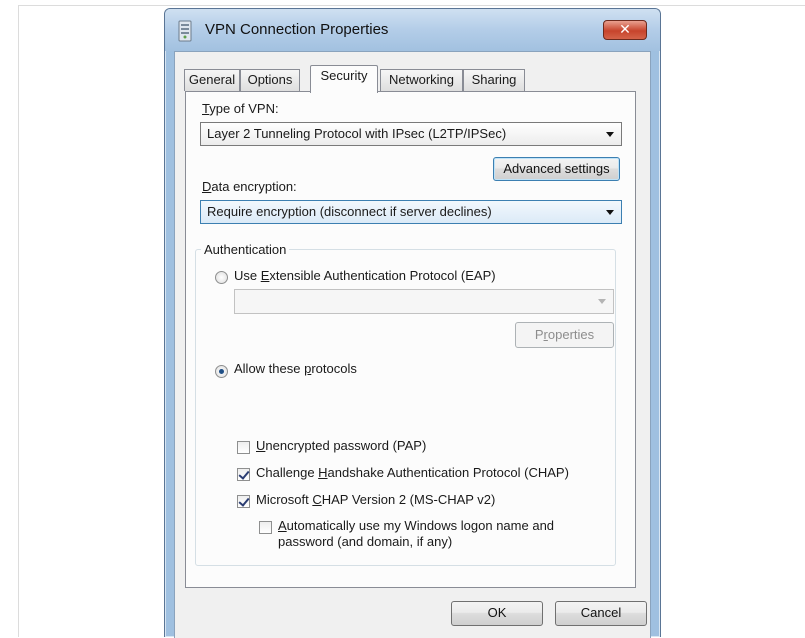 The width and height of the screenshot is (805, 638). Describe the element at coordinates (249, 186) in the screenshot. I see `data-encryption-label: Data encryption:` at that location.